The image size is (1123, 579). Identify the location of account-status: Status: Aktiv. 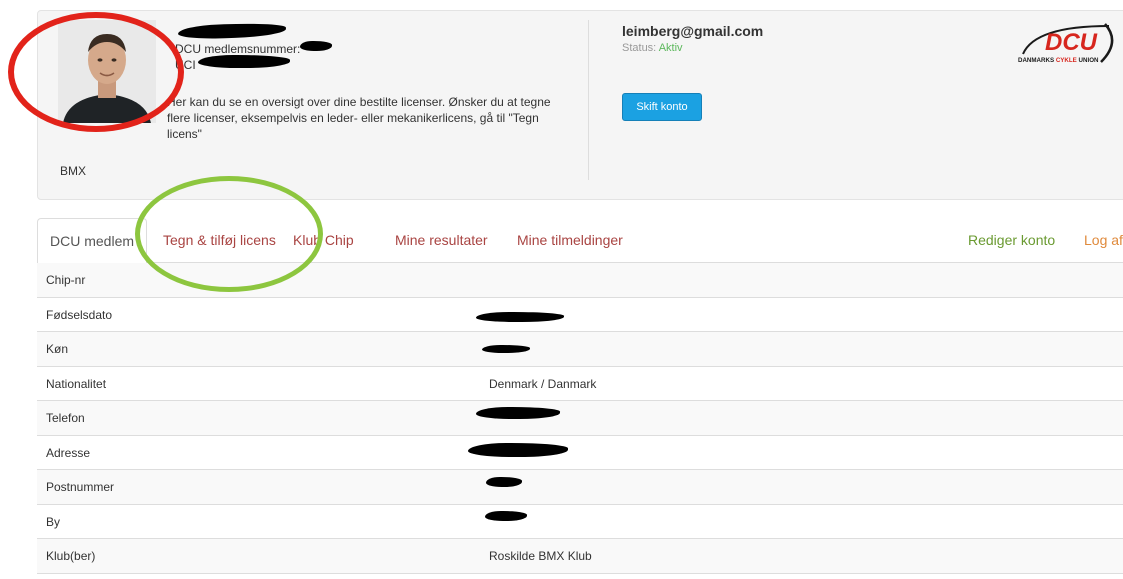
(652, 48).